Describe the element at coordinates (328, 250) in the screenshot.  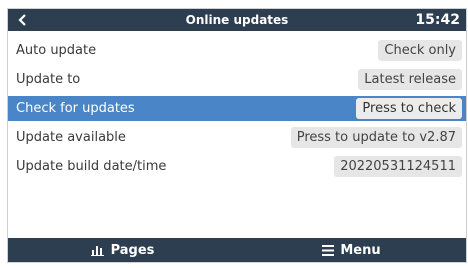
I see `hamburger-menu-icon` at that location.